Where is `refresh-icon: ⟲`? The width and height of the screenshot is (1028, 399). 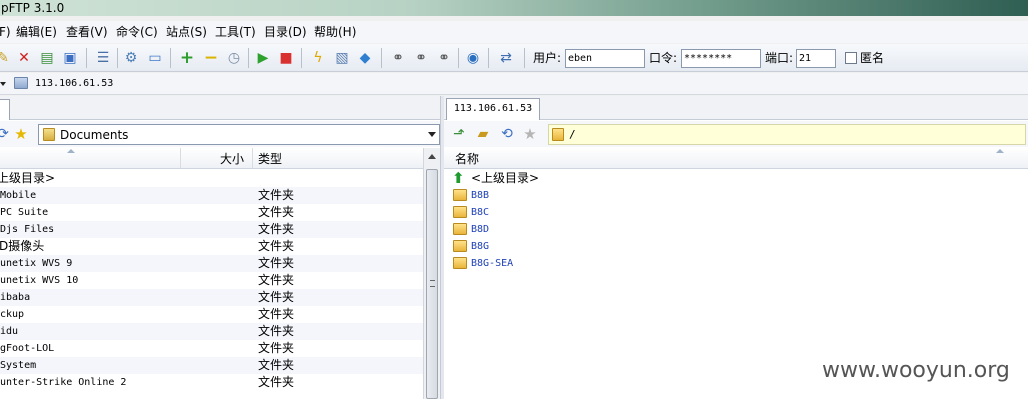 refresh-icon: ⟲ is located at coordinates (507, 134).